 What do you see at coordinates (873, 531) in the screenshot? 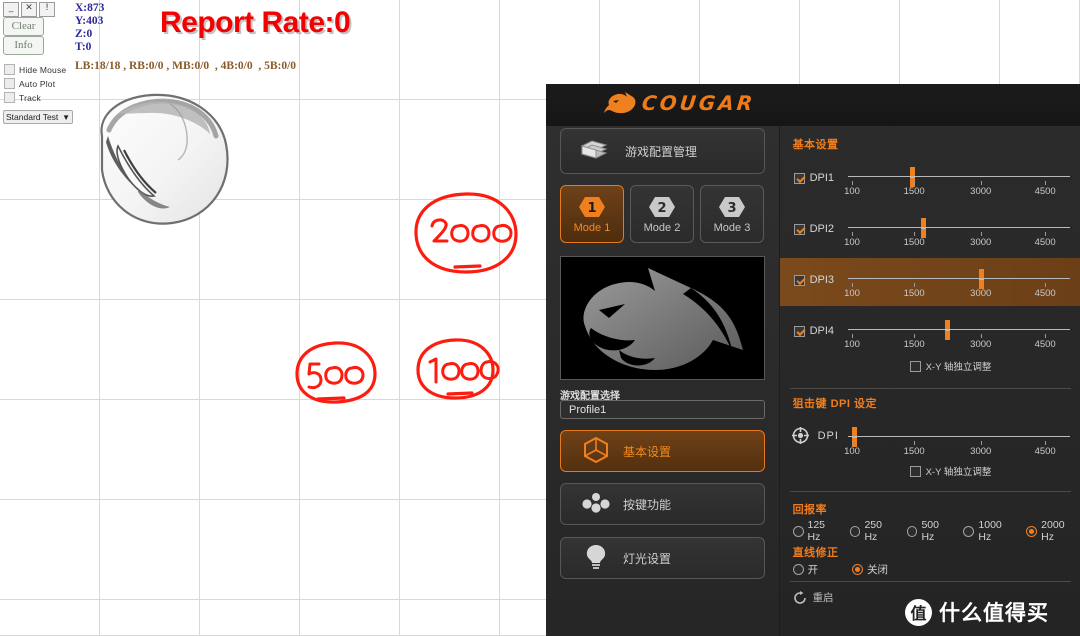
I see `radio-250hz: 250 Hz` at bounding box center [873, 531].